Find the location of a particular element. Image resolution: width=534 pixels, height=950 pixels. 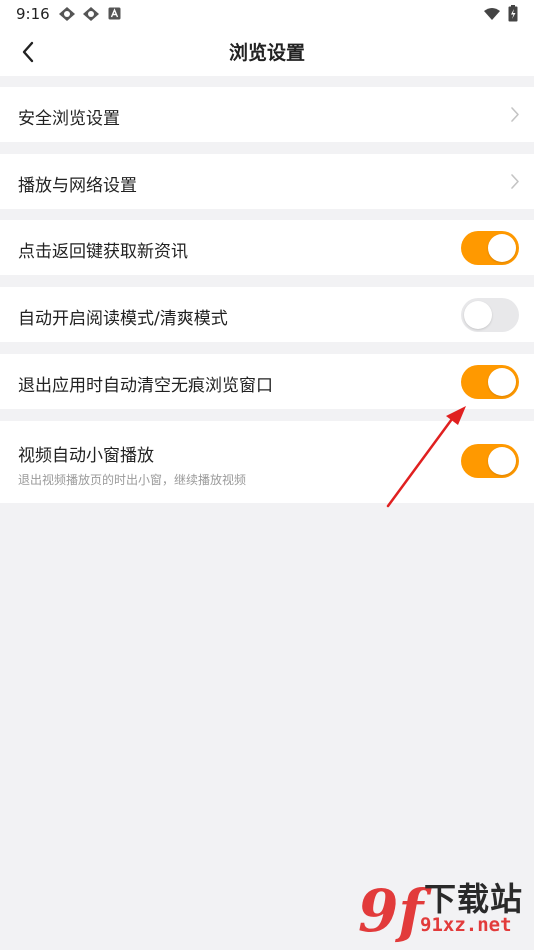

row-label: 退出应用时自动清空无痕浏览窗口 is located at coordinates (145, 386).